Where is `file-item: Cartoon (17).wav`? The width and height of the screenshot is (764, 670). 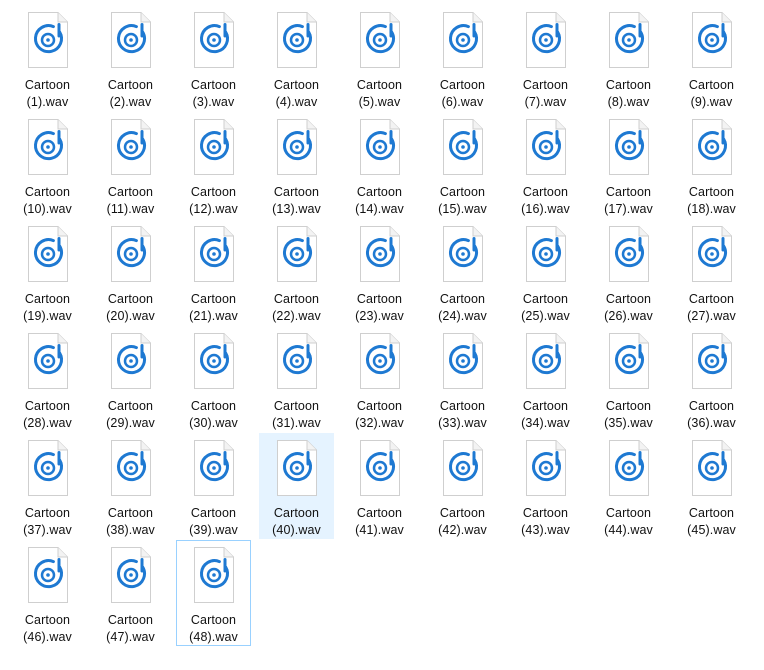 file-item: Cartoon (17).wav is located at coordinates (628, 165).